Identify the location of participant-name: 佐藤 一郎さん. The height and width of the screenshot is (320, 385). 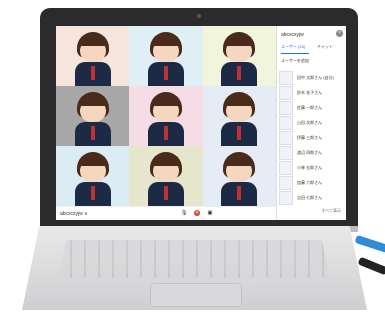
(310, 107).